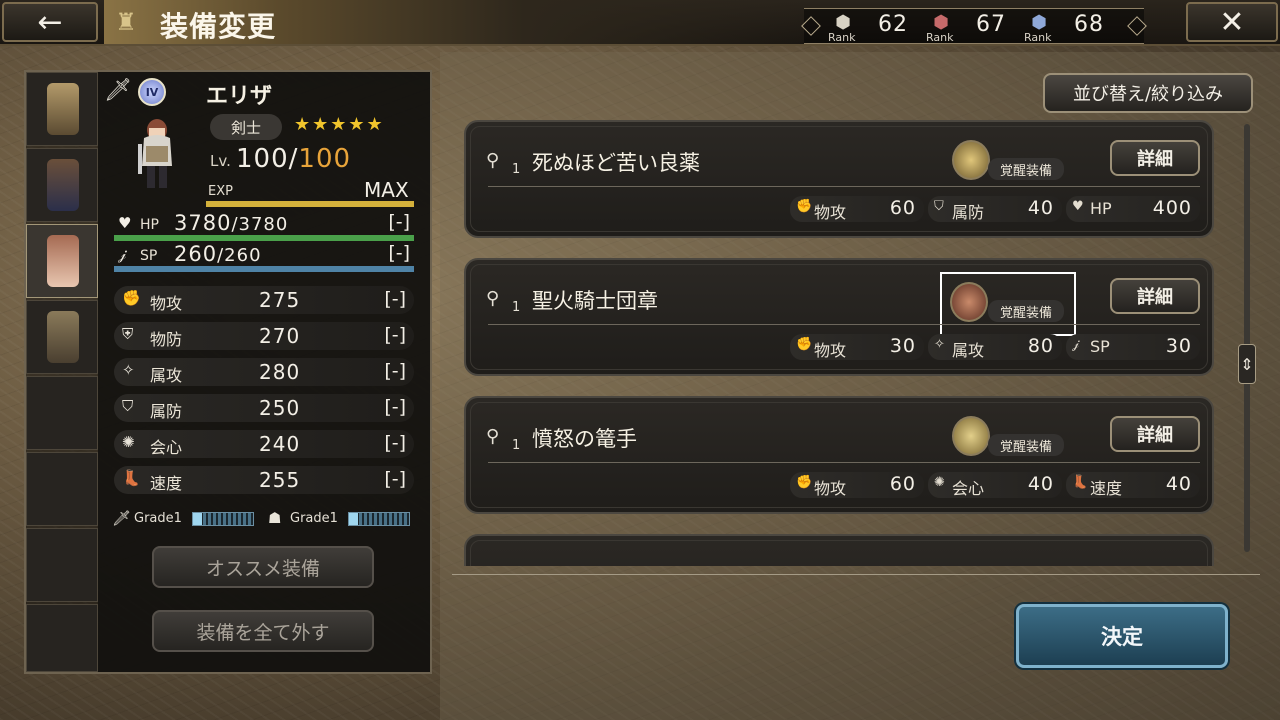 The width and height of the screenshot is (1280, 720). I want to click on level-value: 100/100, so click(293, 159).